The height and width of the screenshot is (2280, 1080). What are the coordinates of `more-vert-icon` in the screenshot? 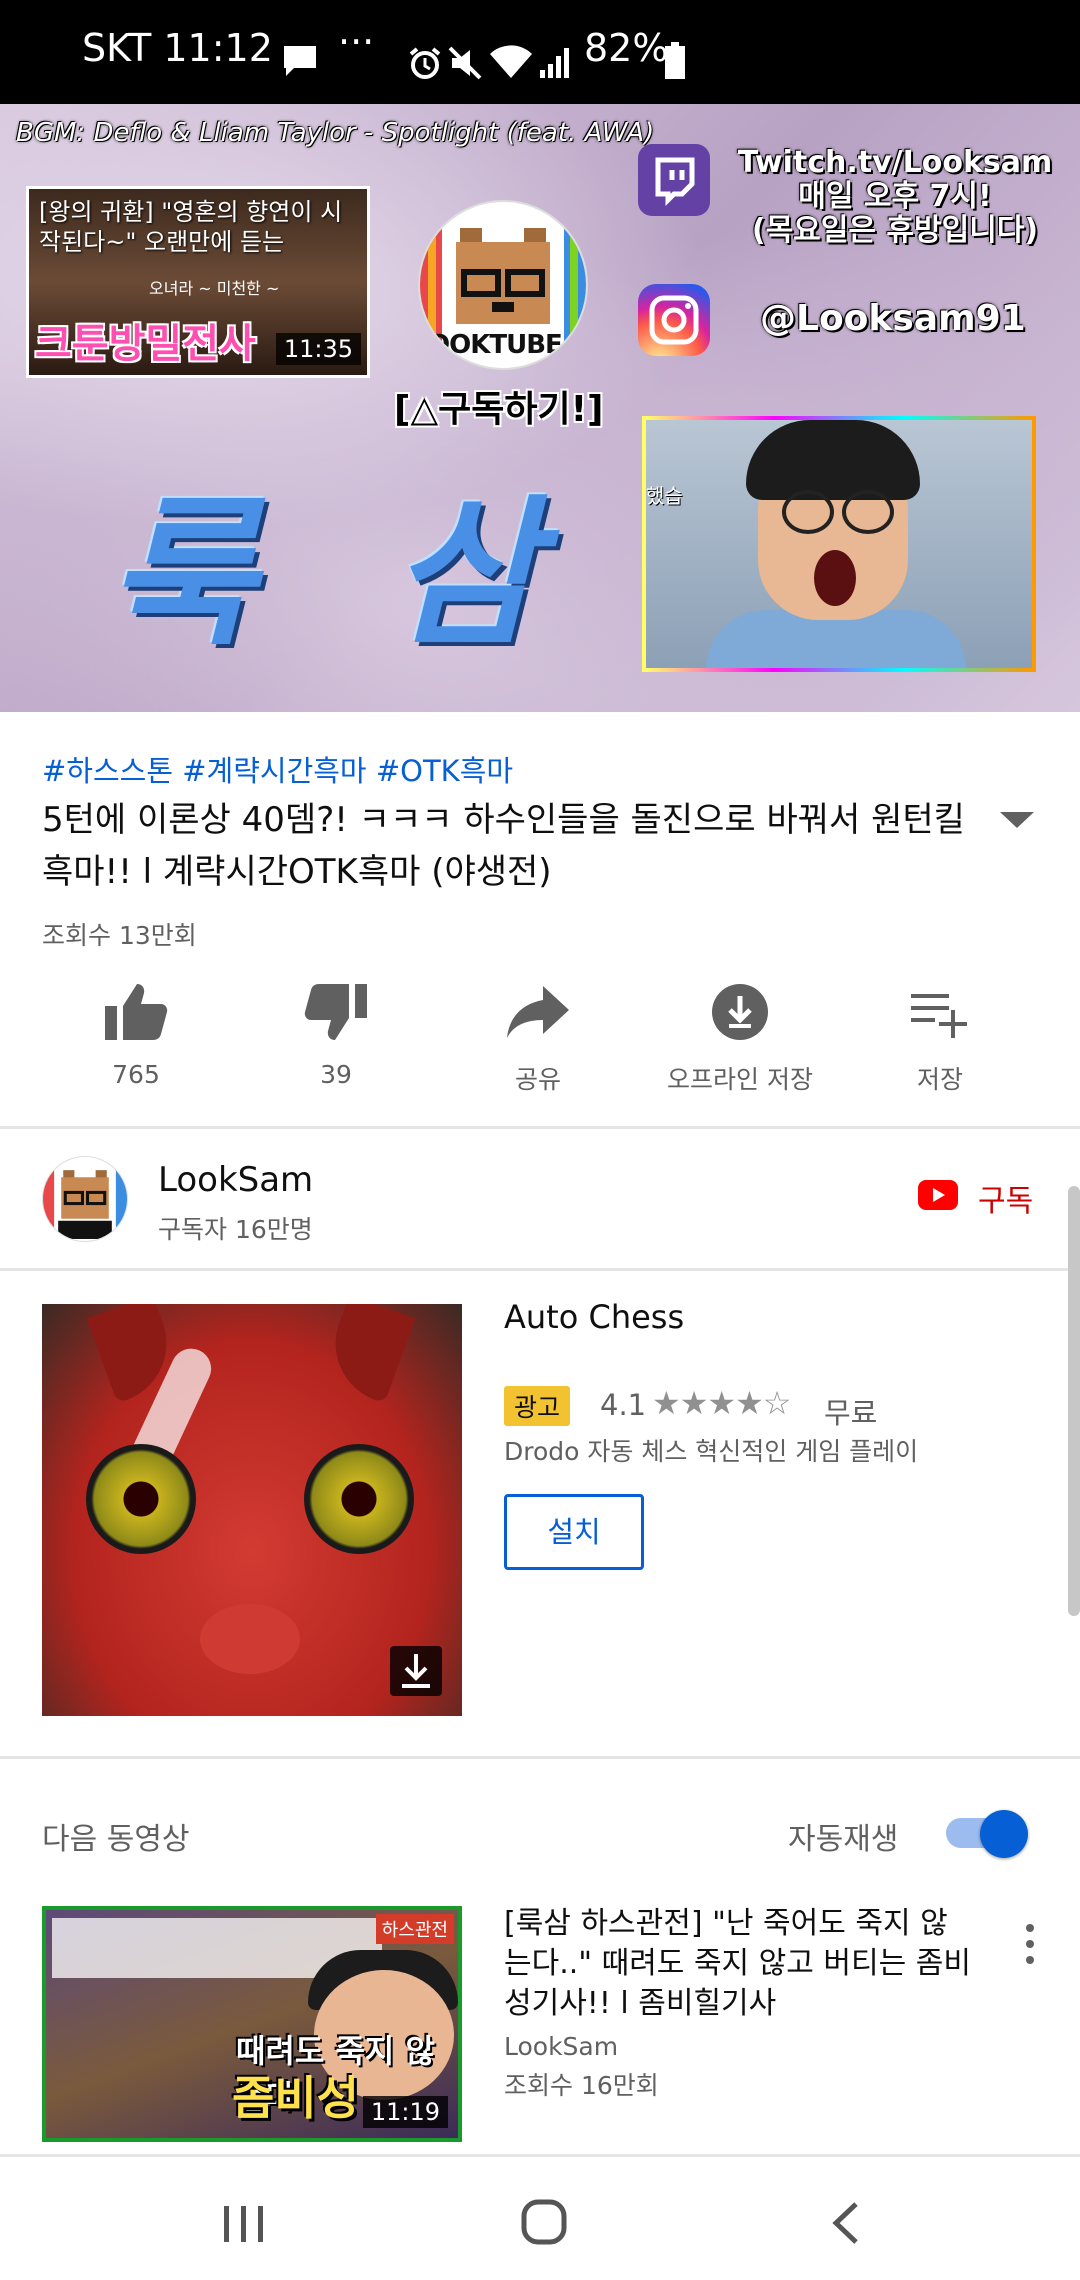 It's located at (1030, 1944).